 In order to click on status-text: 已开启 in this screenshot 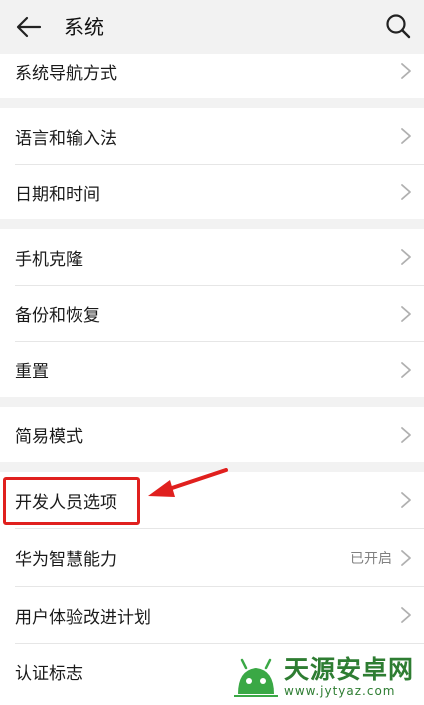, I will do `click(371, 558)`.